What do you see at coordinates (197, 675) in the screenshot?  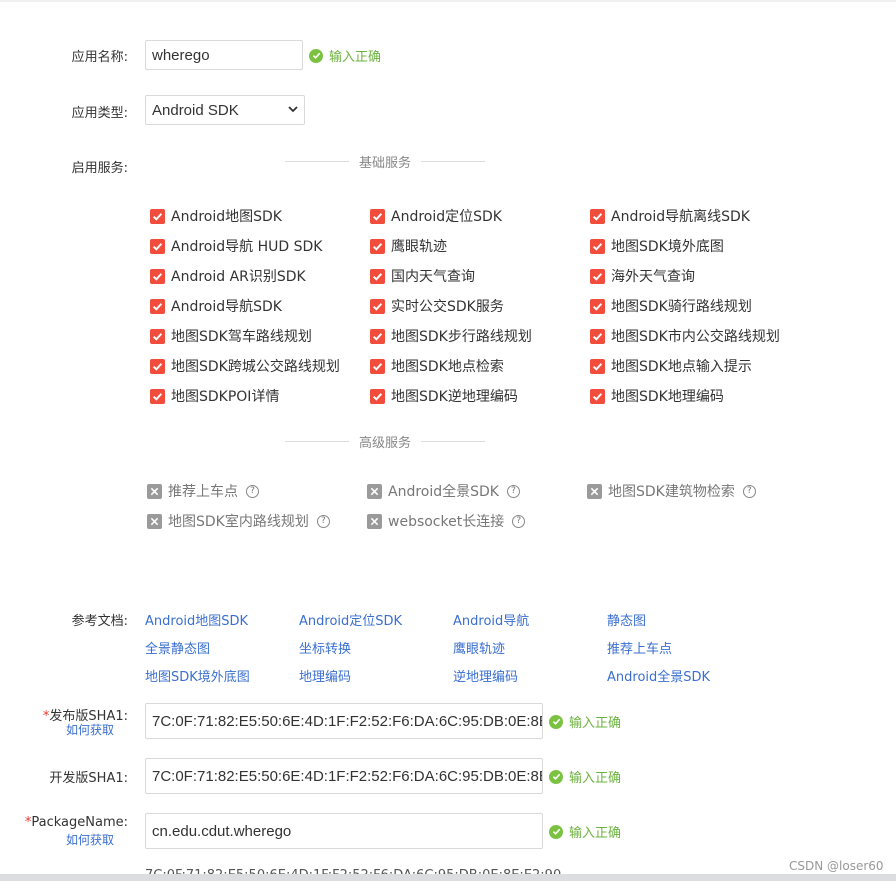 I see `doc-link: 地图SDK境外底图` at bounding box center [197, 675].